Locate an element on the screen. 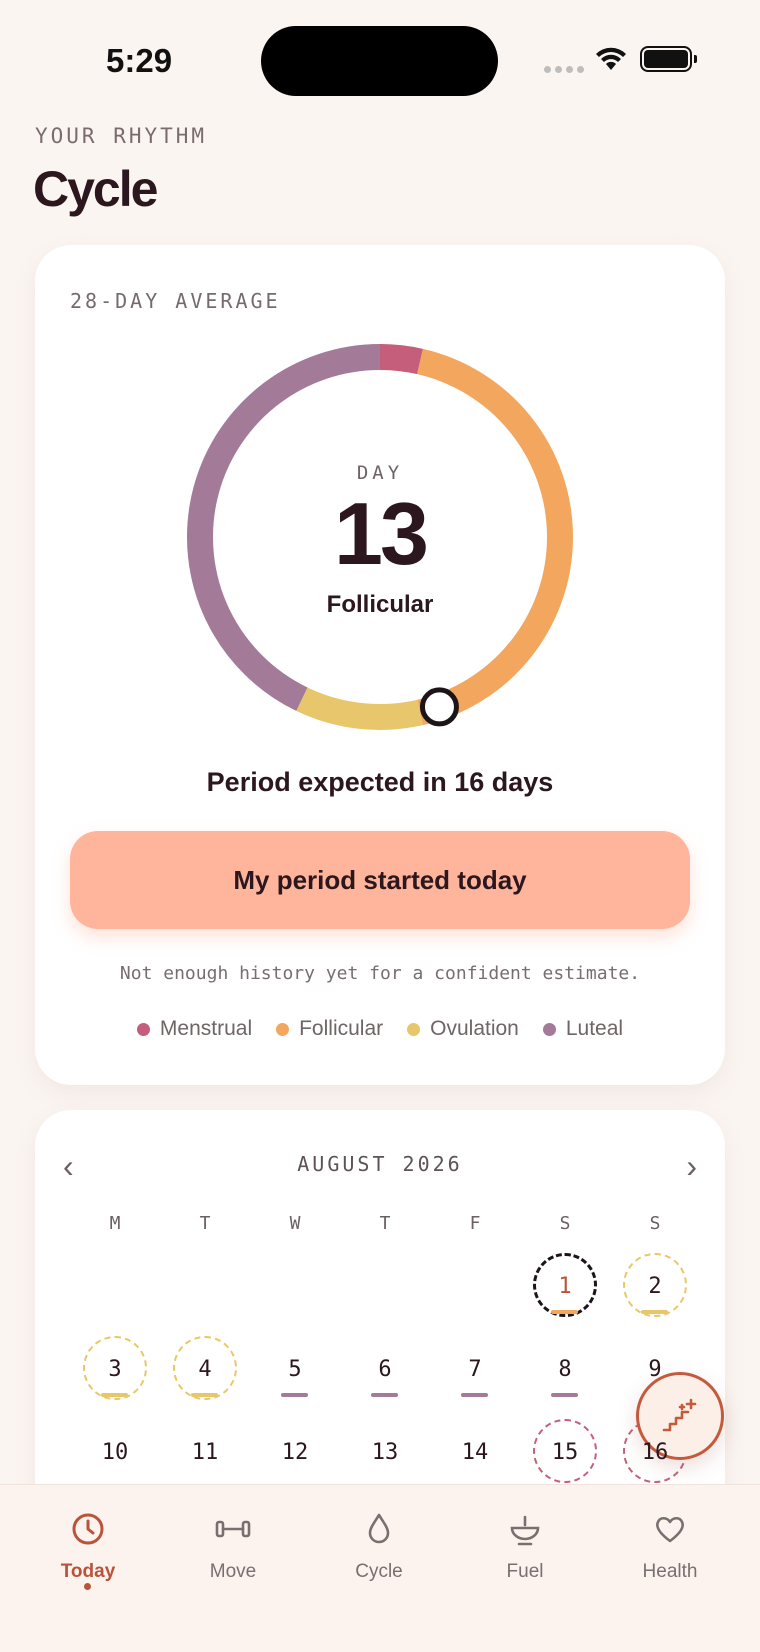 This screenshot has height=1652, width=760. phase-arc-menstrual is located at coordinates (401, 359).